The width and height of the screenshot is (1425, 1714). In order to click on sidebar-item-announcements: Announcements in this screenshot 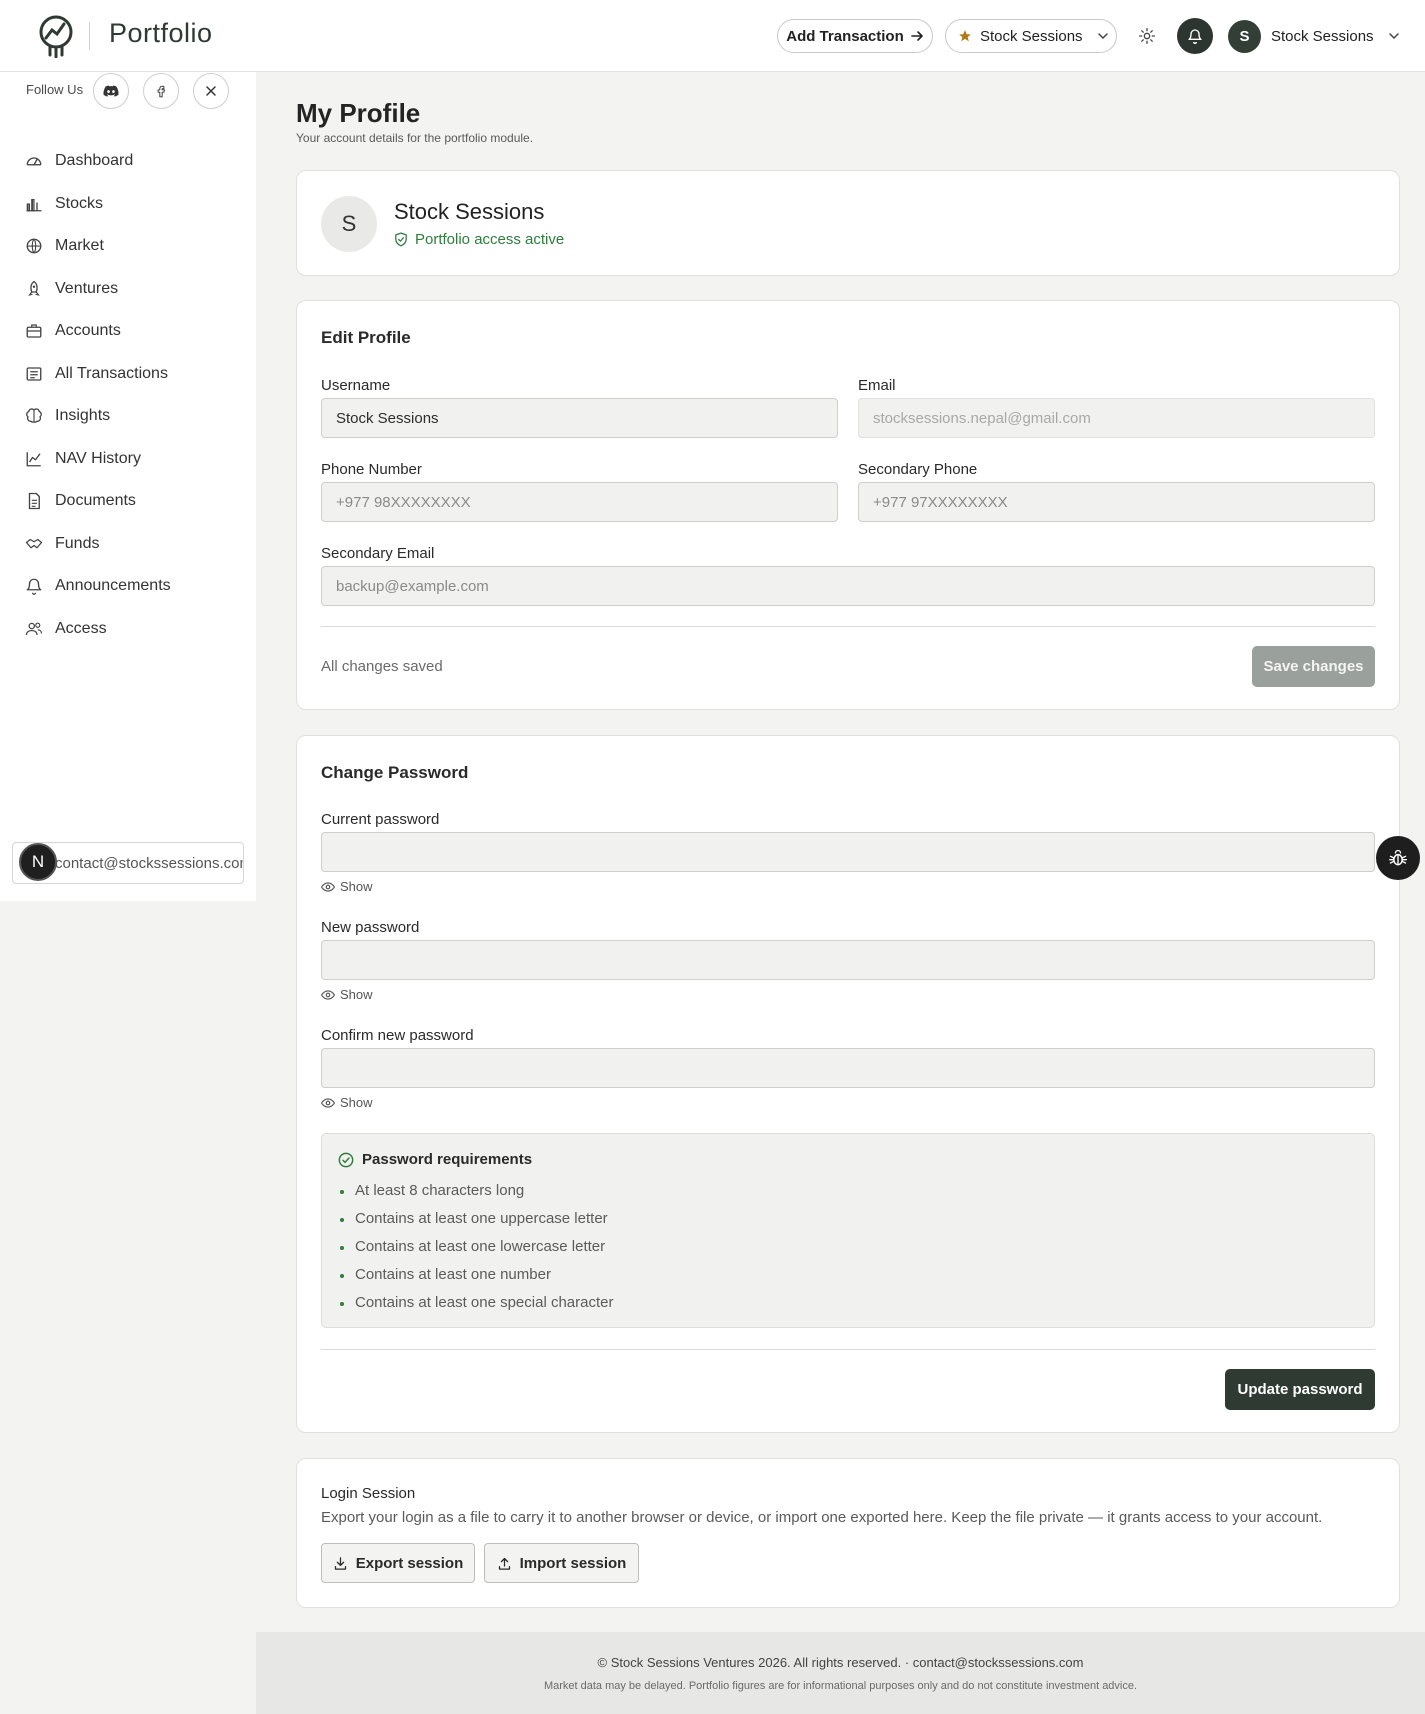, I will do `click(128, 586)`.